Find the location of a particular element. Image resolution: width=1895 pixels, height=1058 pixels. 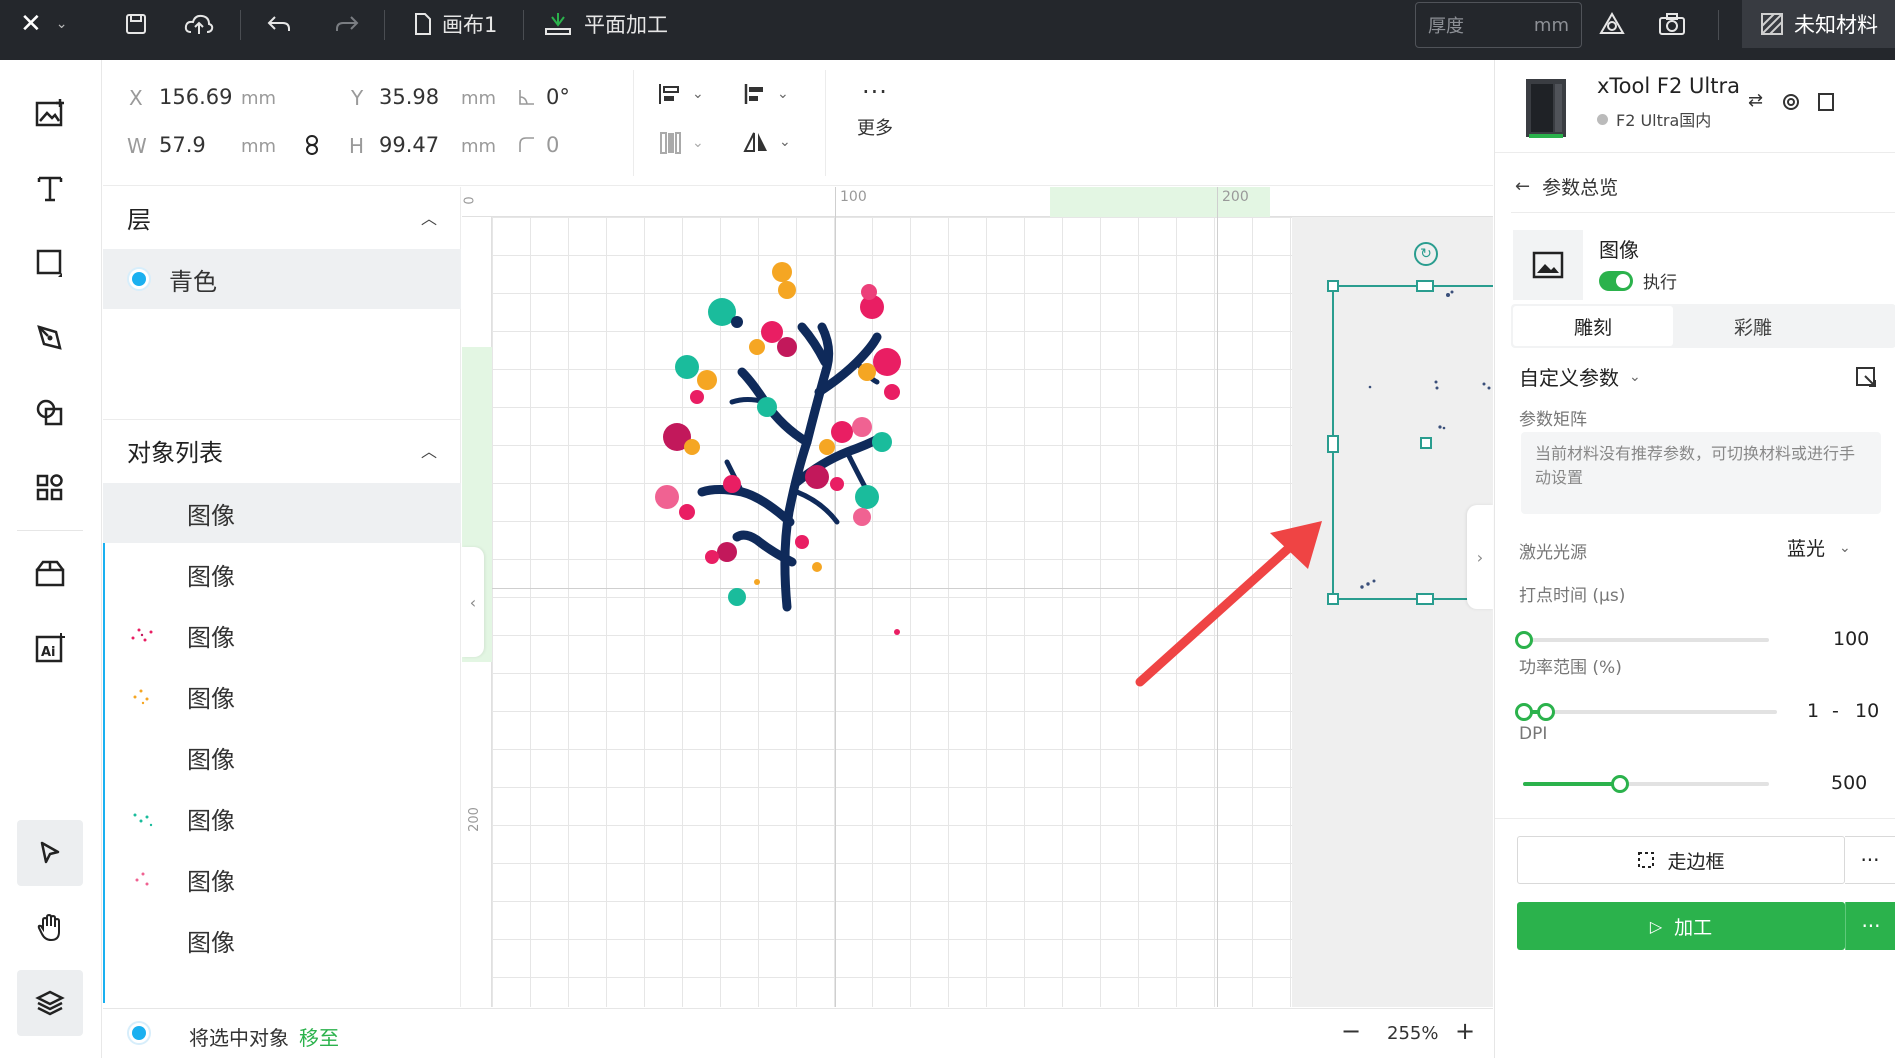

ai-tool-button: Ai is located at coordinates (50, 648).